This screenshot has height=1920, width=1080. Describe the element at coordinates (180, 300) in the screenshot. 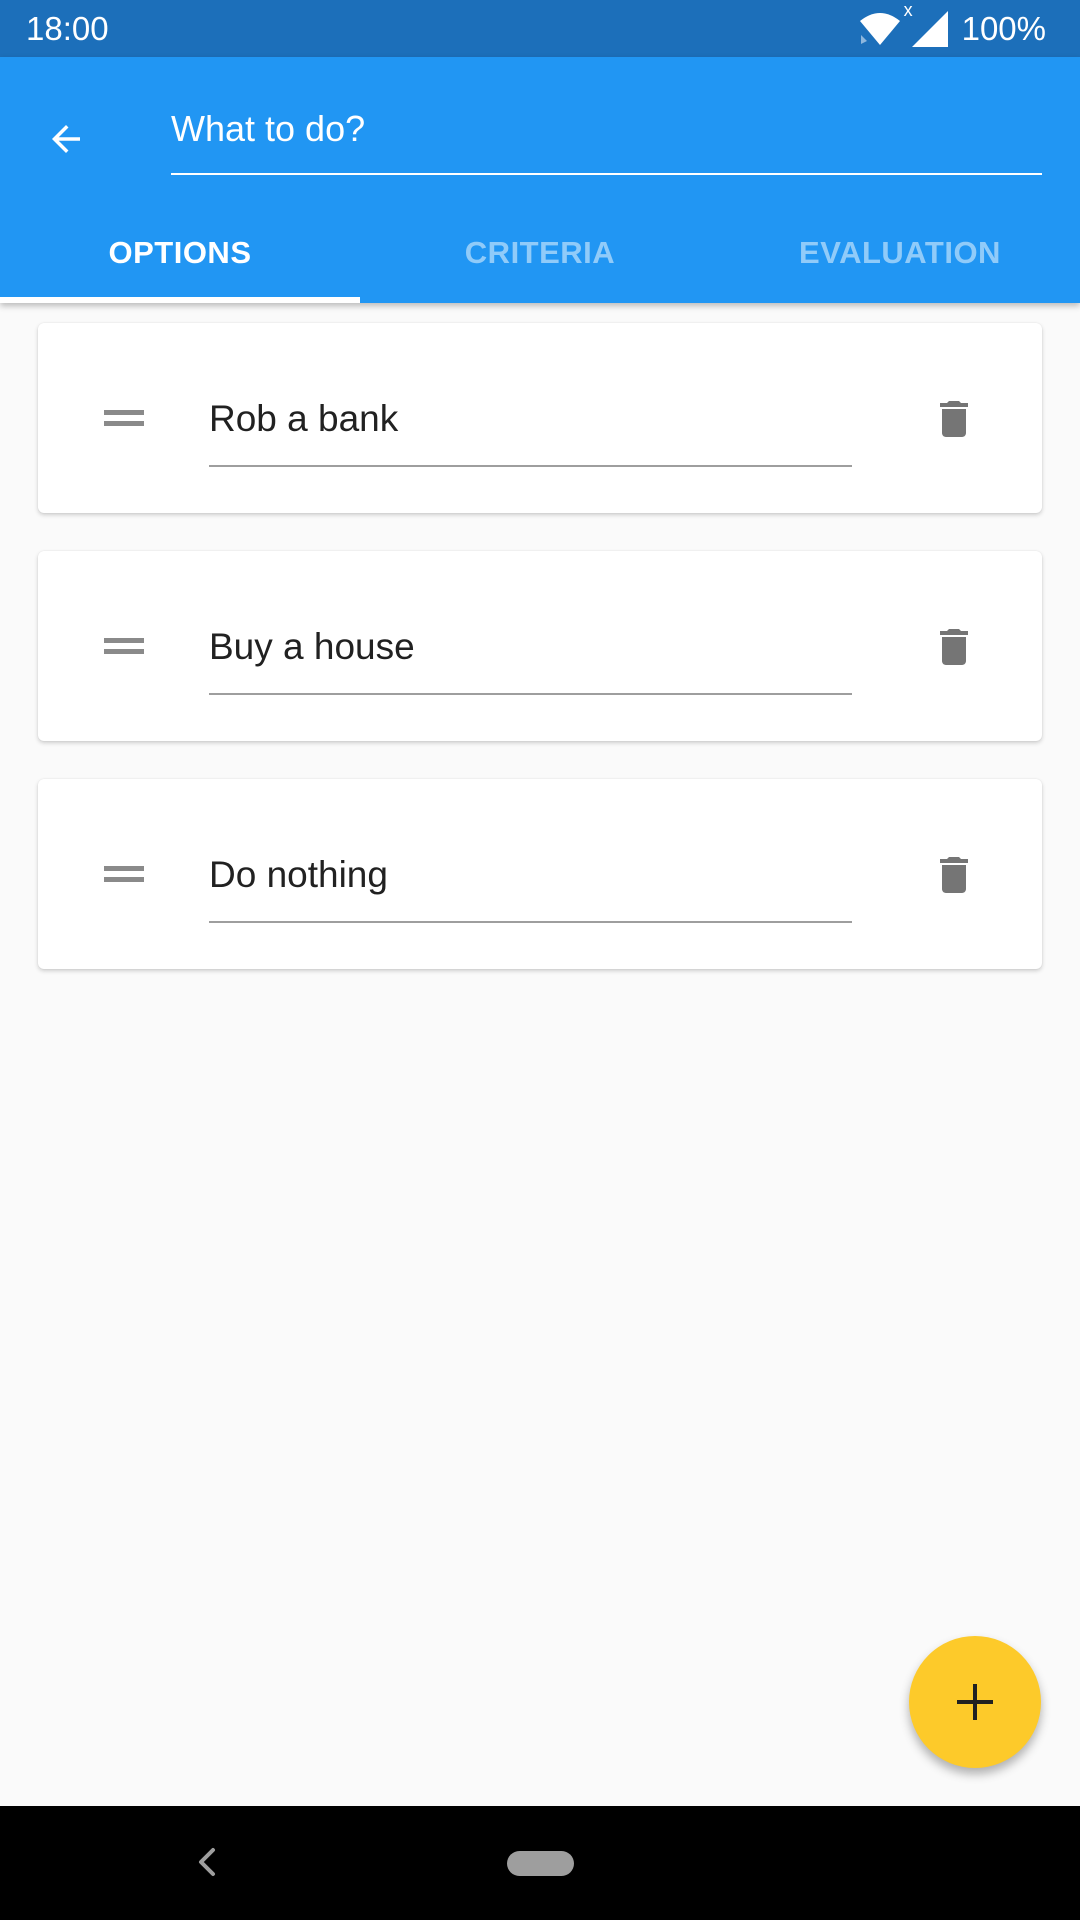

I see `active-tab-indicator` at that location.